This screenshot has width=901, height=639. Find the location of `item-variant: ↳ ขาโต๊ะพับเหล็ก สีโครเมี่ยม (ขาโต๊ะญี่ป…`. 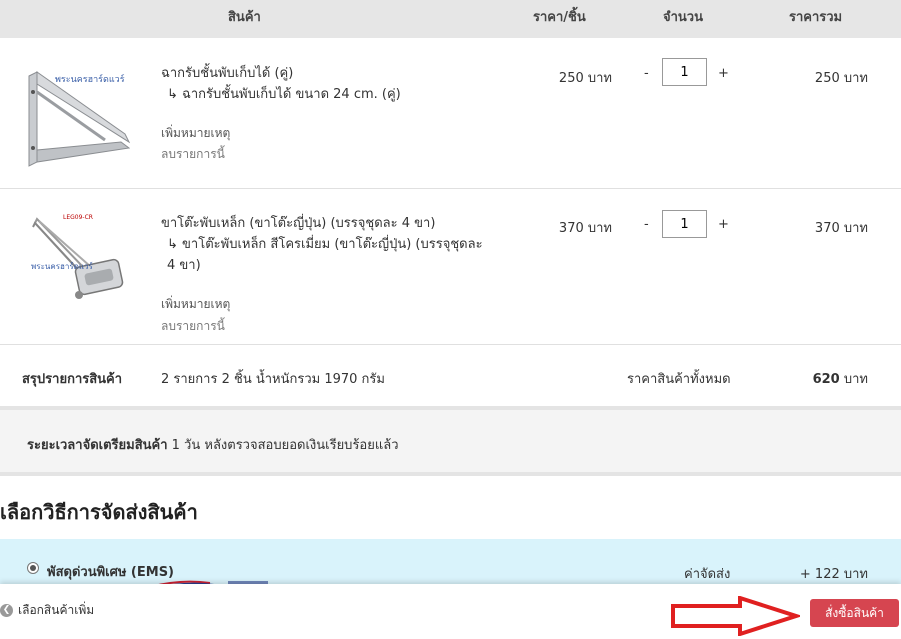

item-variant: ↳ ขาโต๊ะพับเหล็ก สีโครเมี่ยม (ขาโต๊ะญี่ป… is located at coordinates (325, 255).